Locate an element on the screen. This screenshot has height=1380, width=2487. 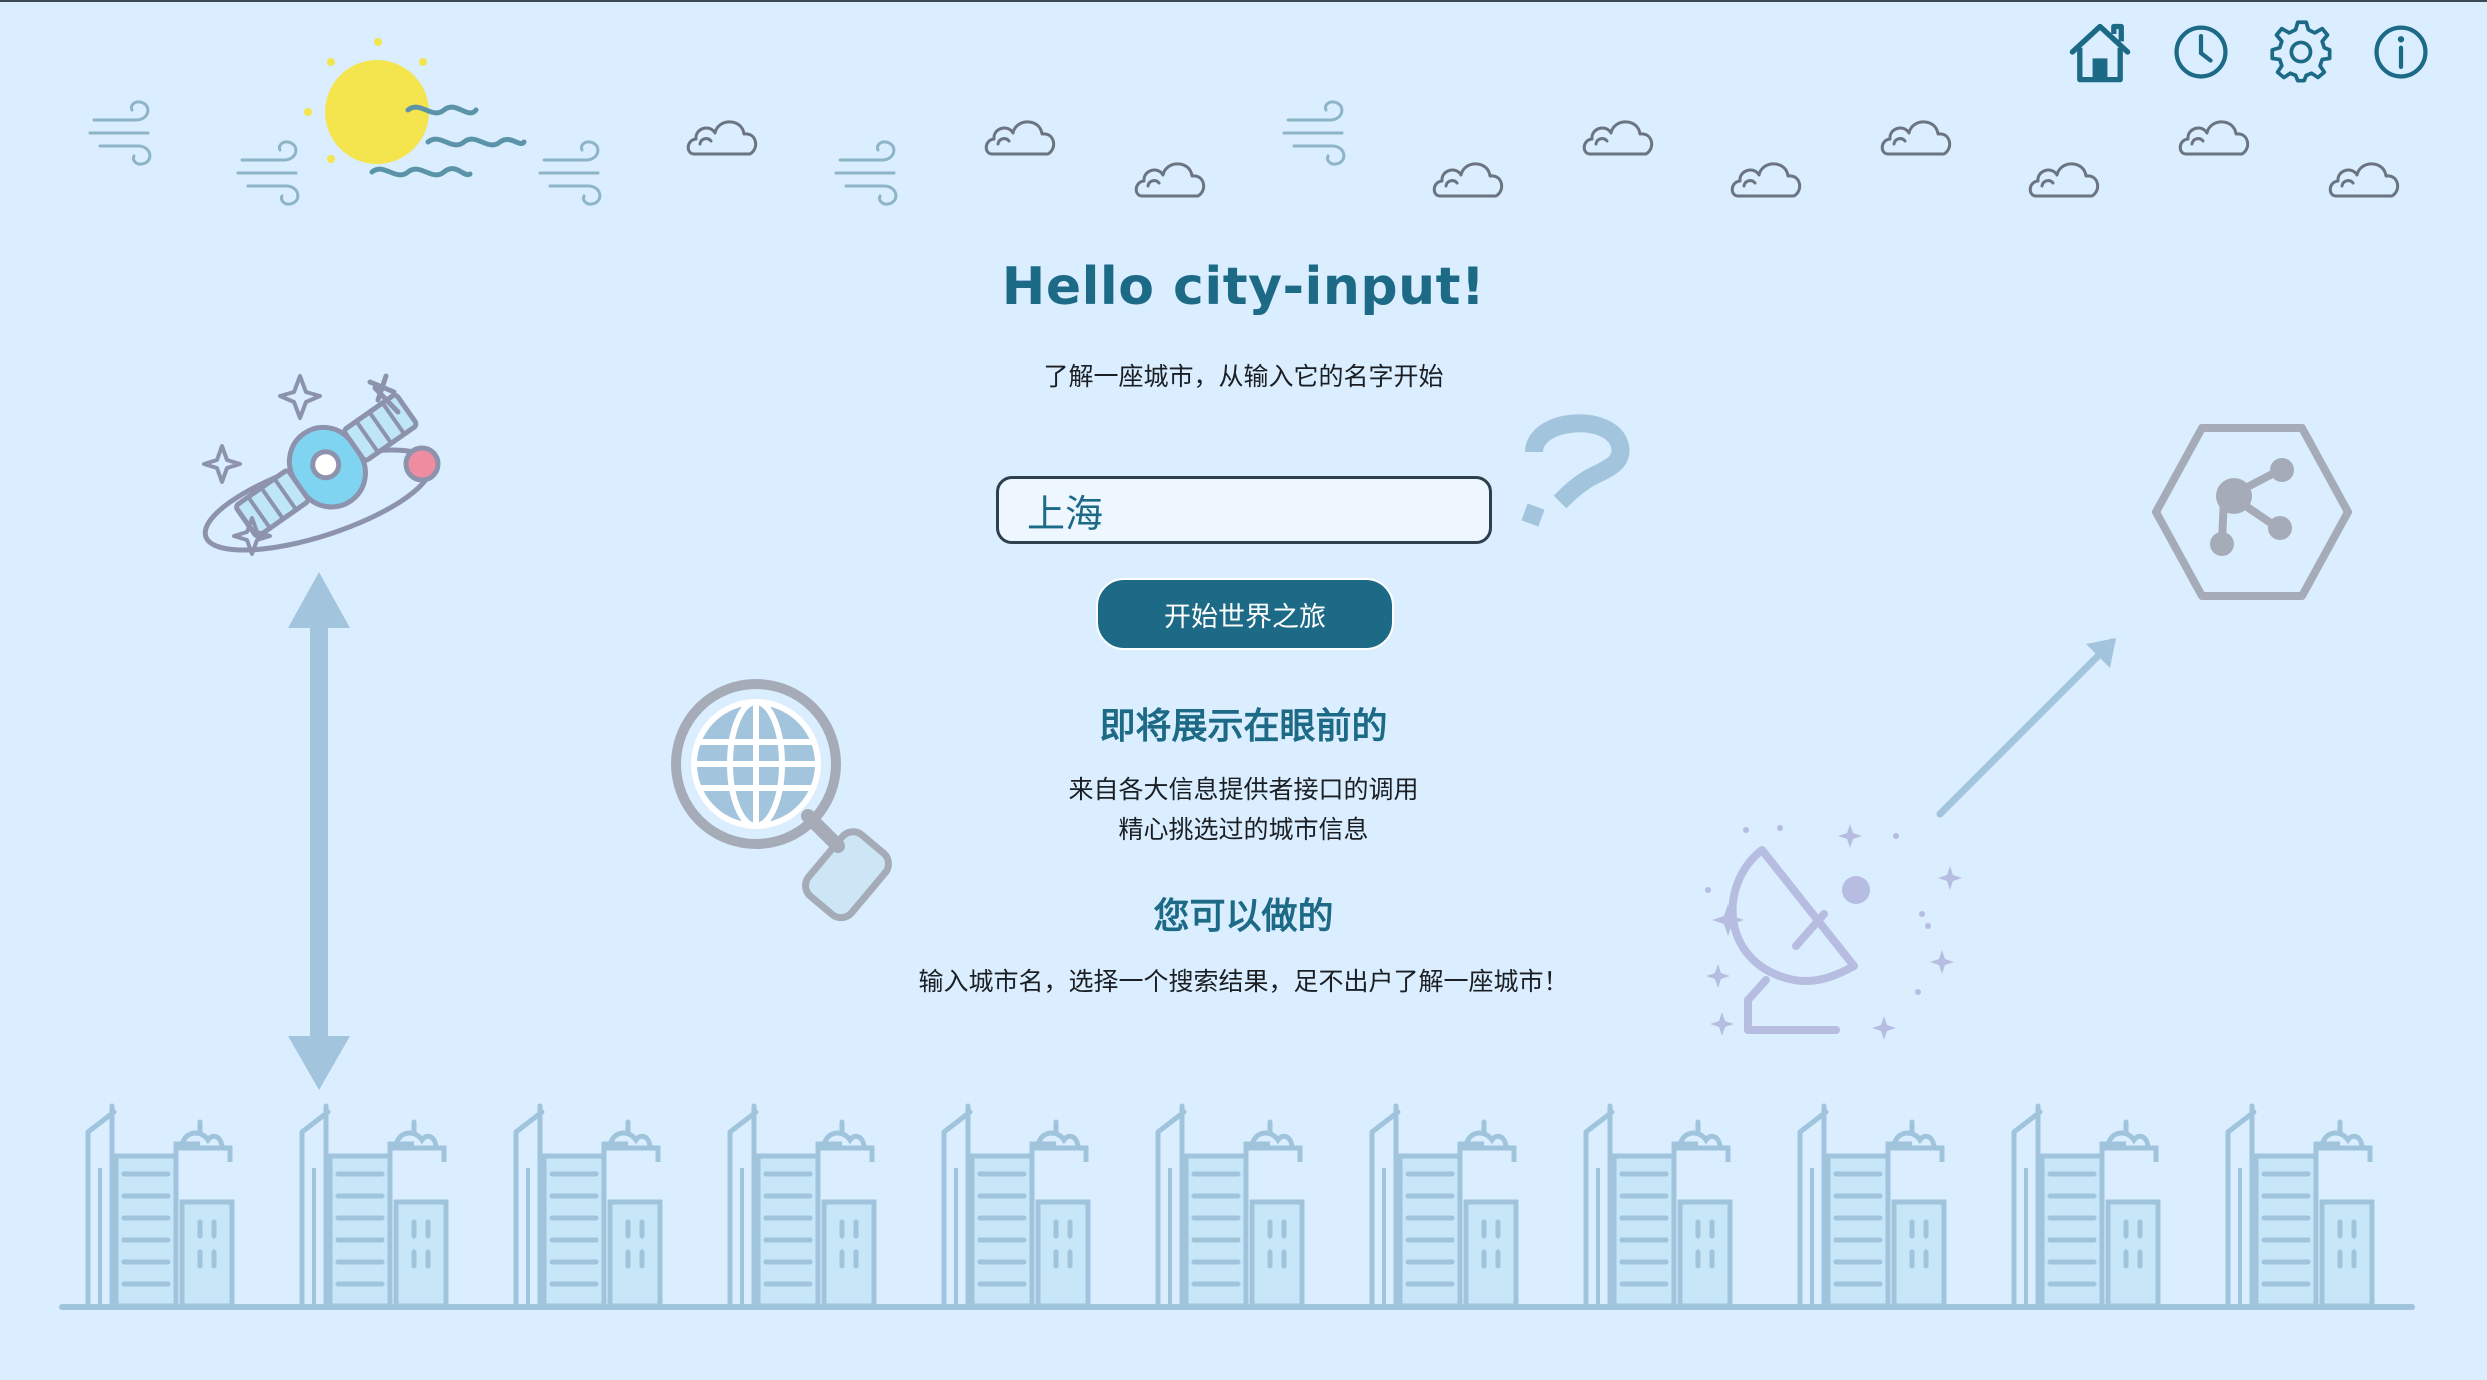
preview-section-line-1: 来自各大信息提供者接口的调用 is located at coordinates (1243, 789).